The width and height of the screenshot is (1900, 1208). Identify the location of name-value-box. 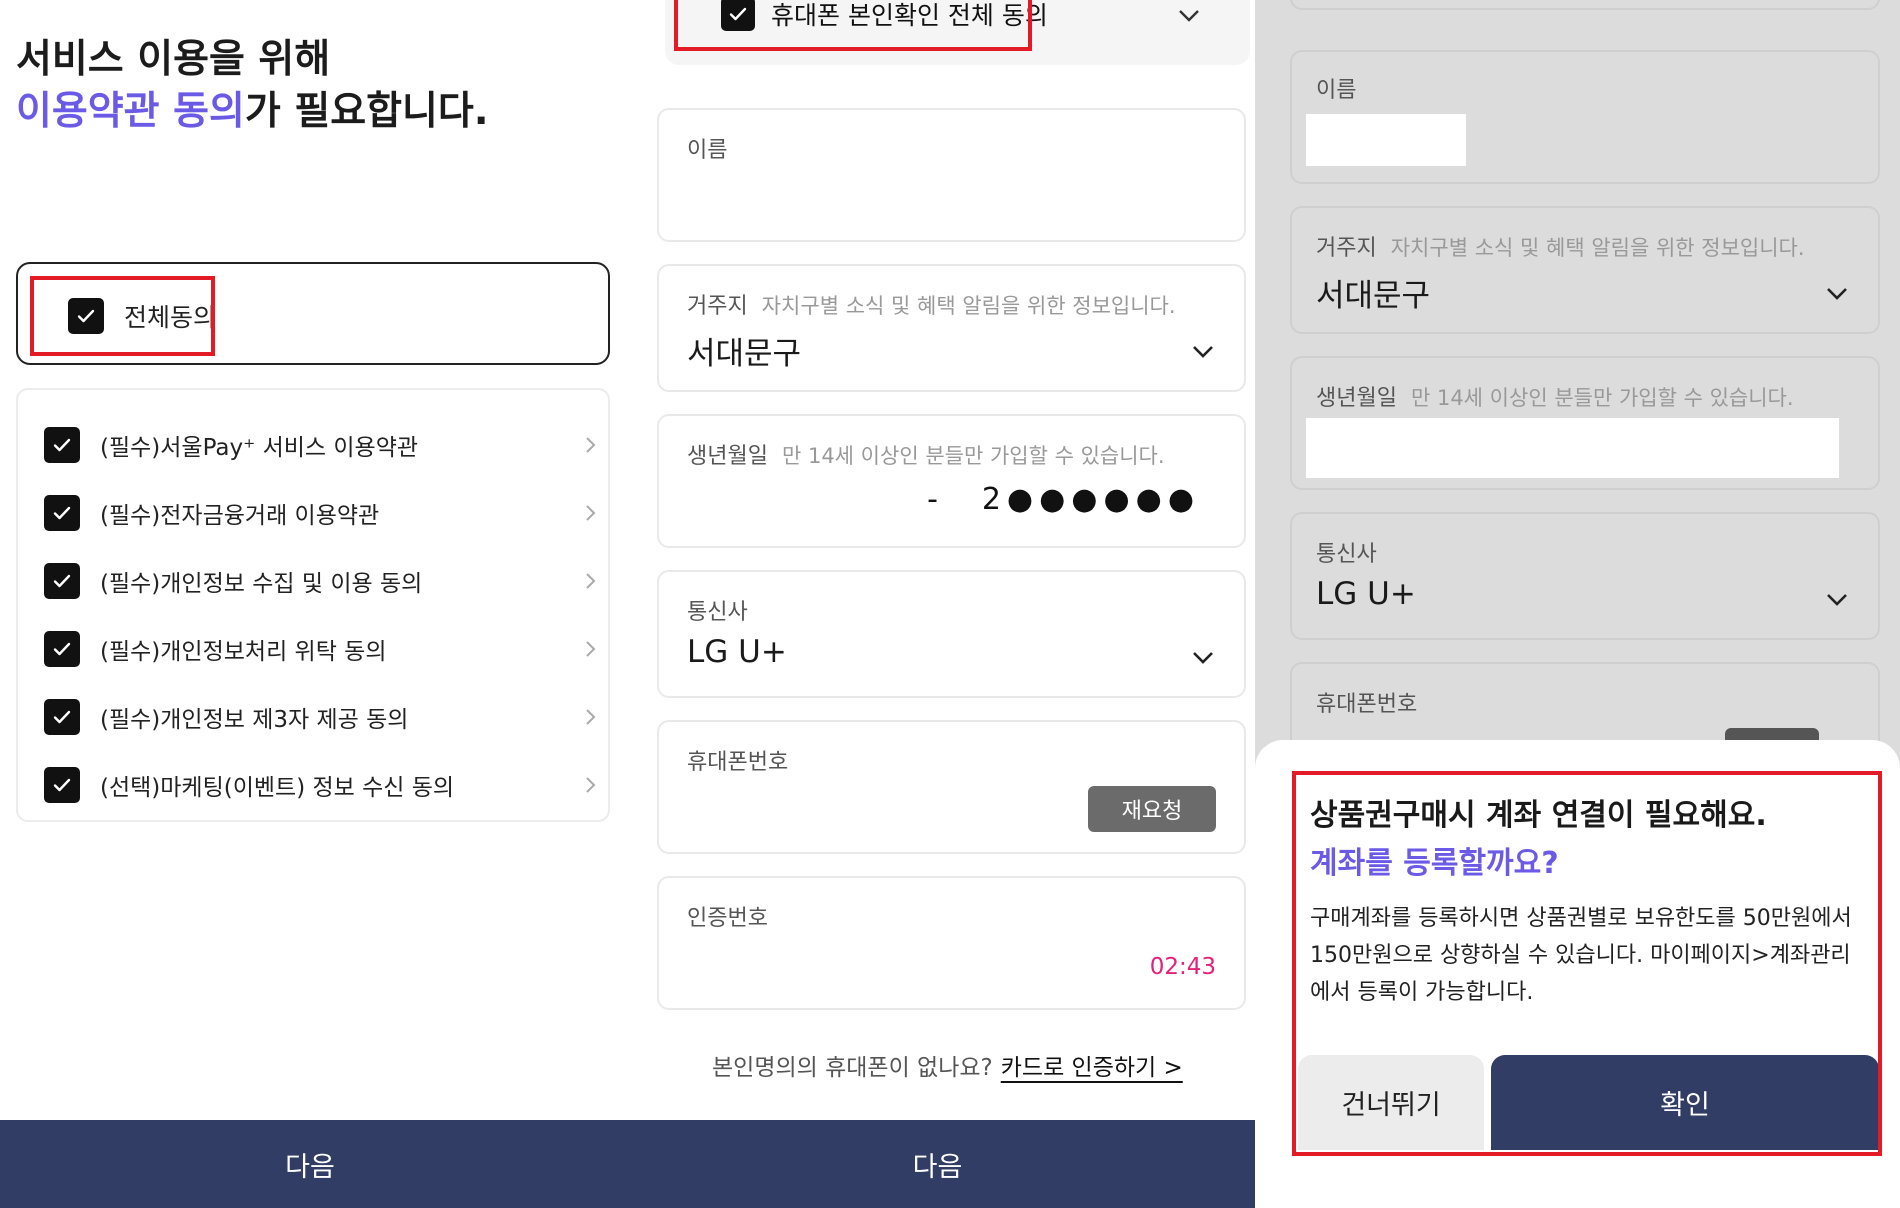
(1386, 140).